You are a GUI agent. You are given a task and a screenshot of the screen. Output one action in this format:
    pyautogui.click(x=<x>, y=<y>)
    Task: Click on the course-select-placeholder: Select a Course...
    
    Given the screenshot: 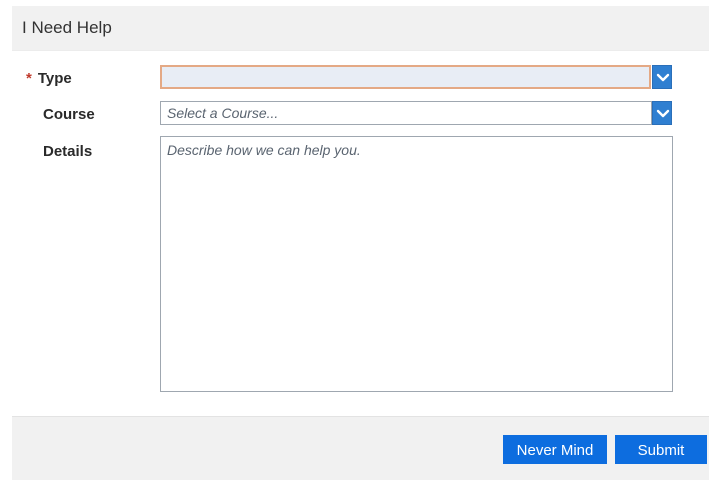 What is the action you would take?
    pyautogui.click(x=223, y=113)
    